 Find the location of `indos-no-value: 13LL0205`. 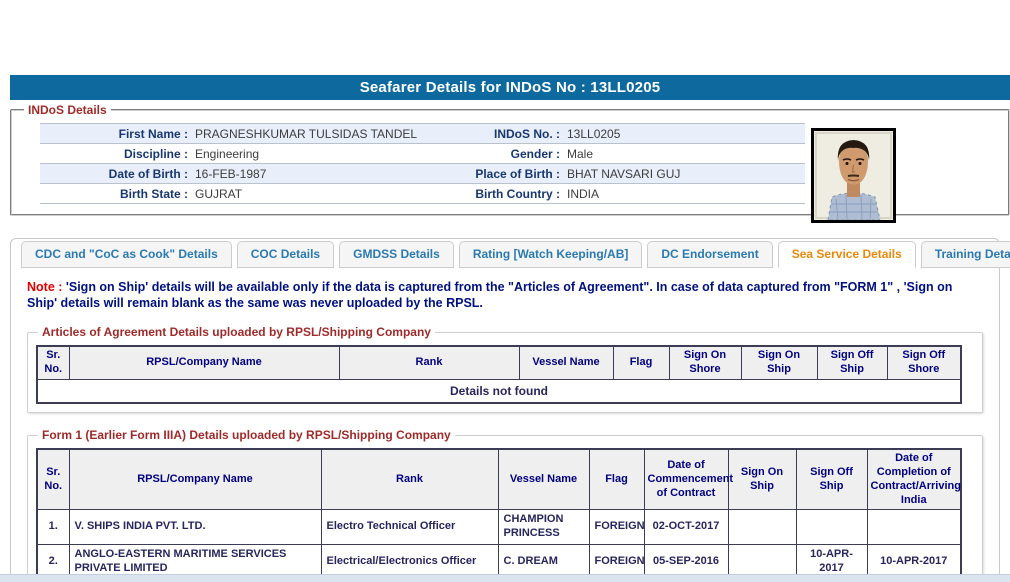

indos-no-value: 13LL0205 is located at coordinates (594, 133).